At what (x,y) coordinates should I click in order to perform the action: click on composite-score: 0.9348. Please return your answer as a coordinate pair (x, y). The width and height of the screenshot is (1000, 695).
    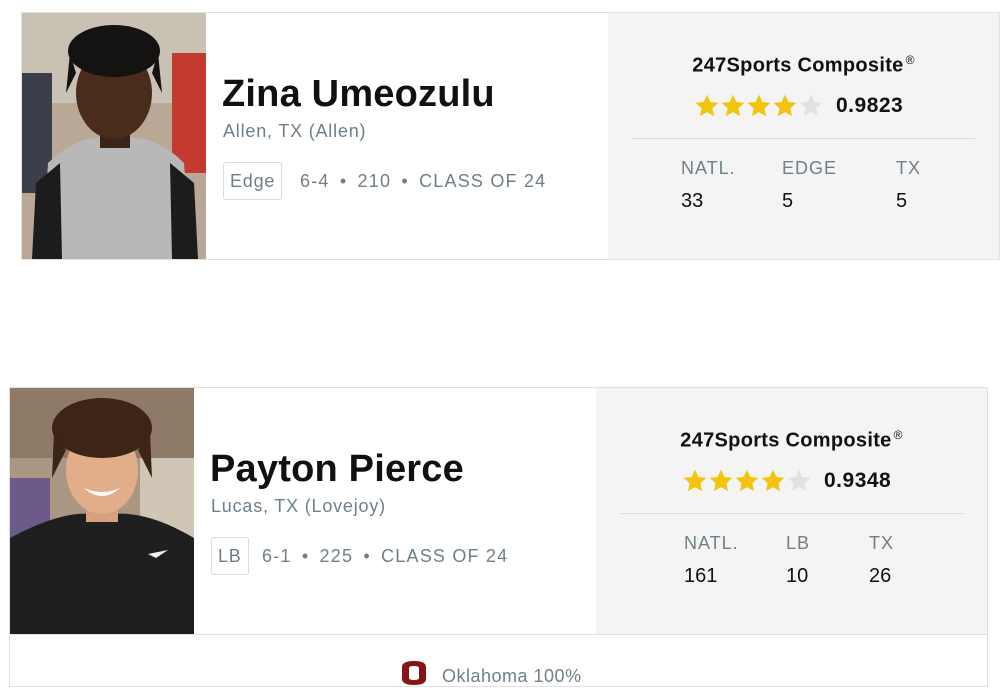
    Looking at the image, I should click on (858, 480).